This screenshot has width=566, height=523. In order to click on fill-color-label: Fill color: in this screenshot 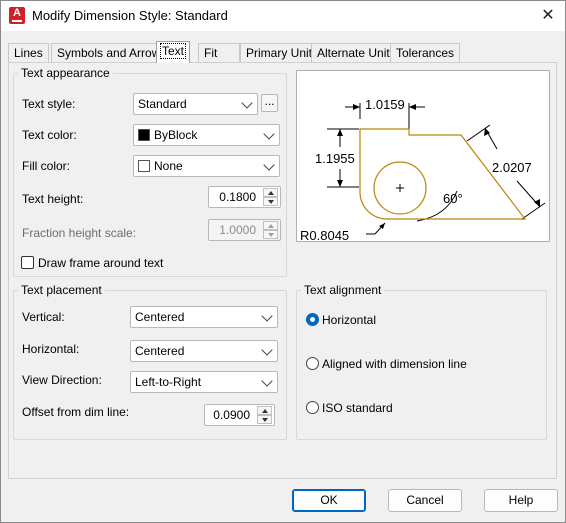, I will do `click(46, 166)`.